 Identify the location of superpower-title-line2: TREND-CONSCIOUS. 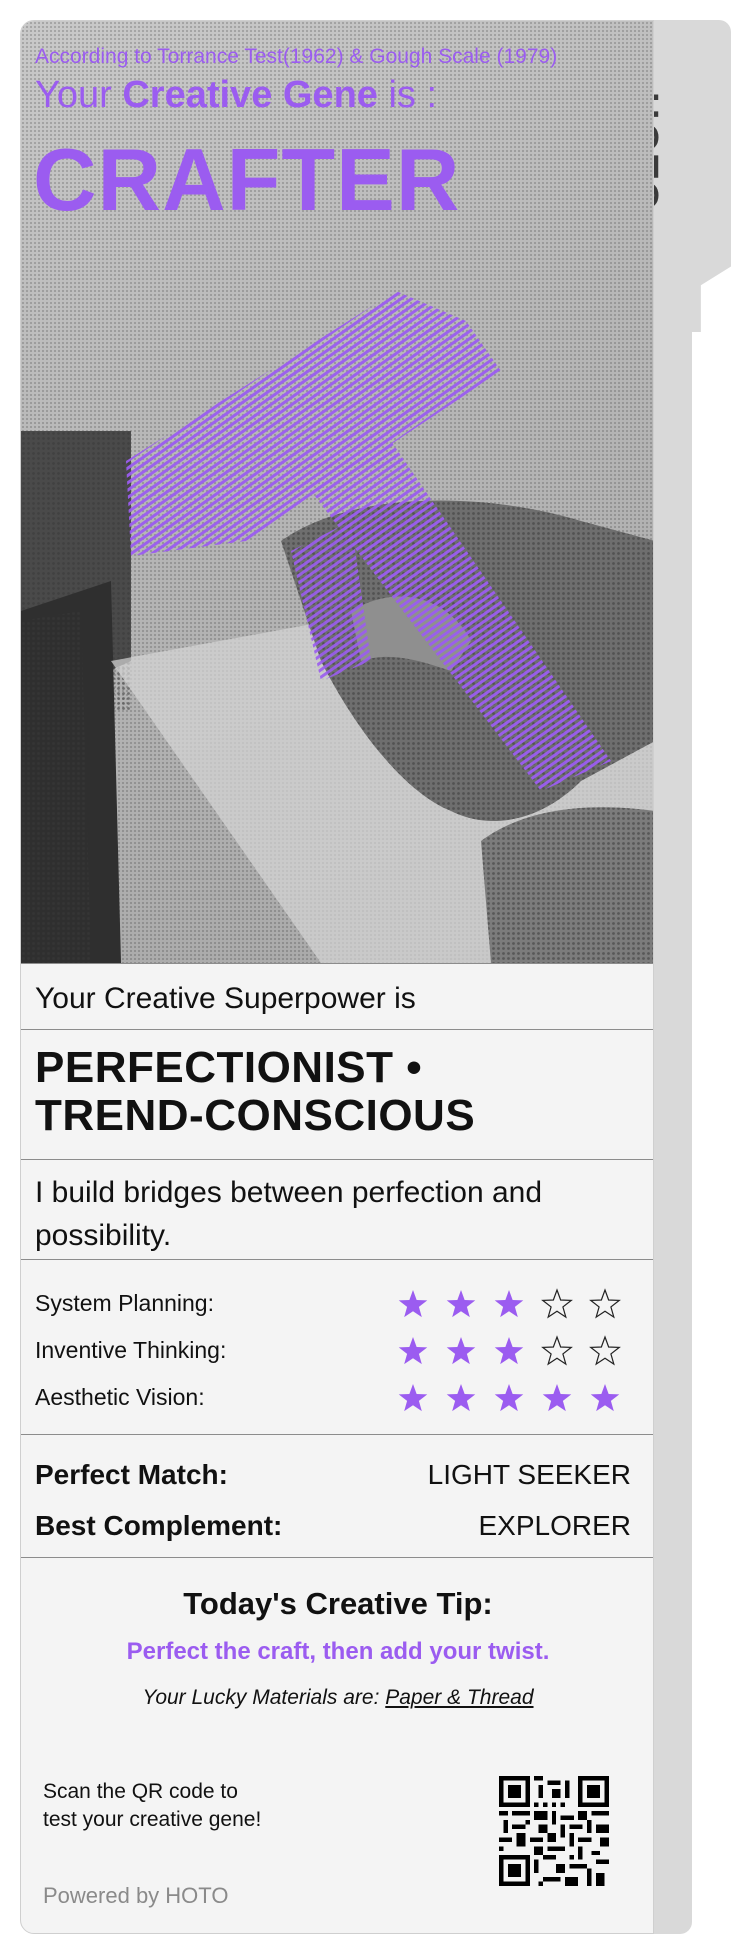
(255, 1116).